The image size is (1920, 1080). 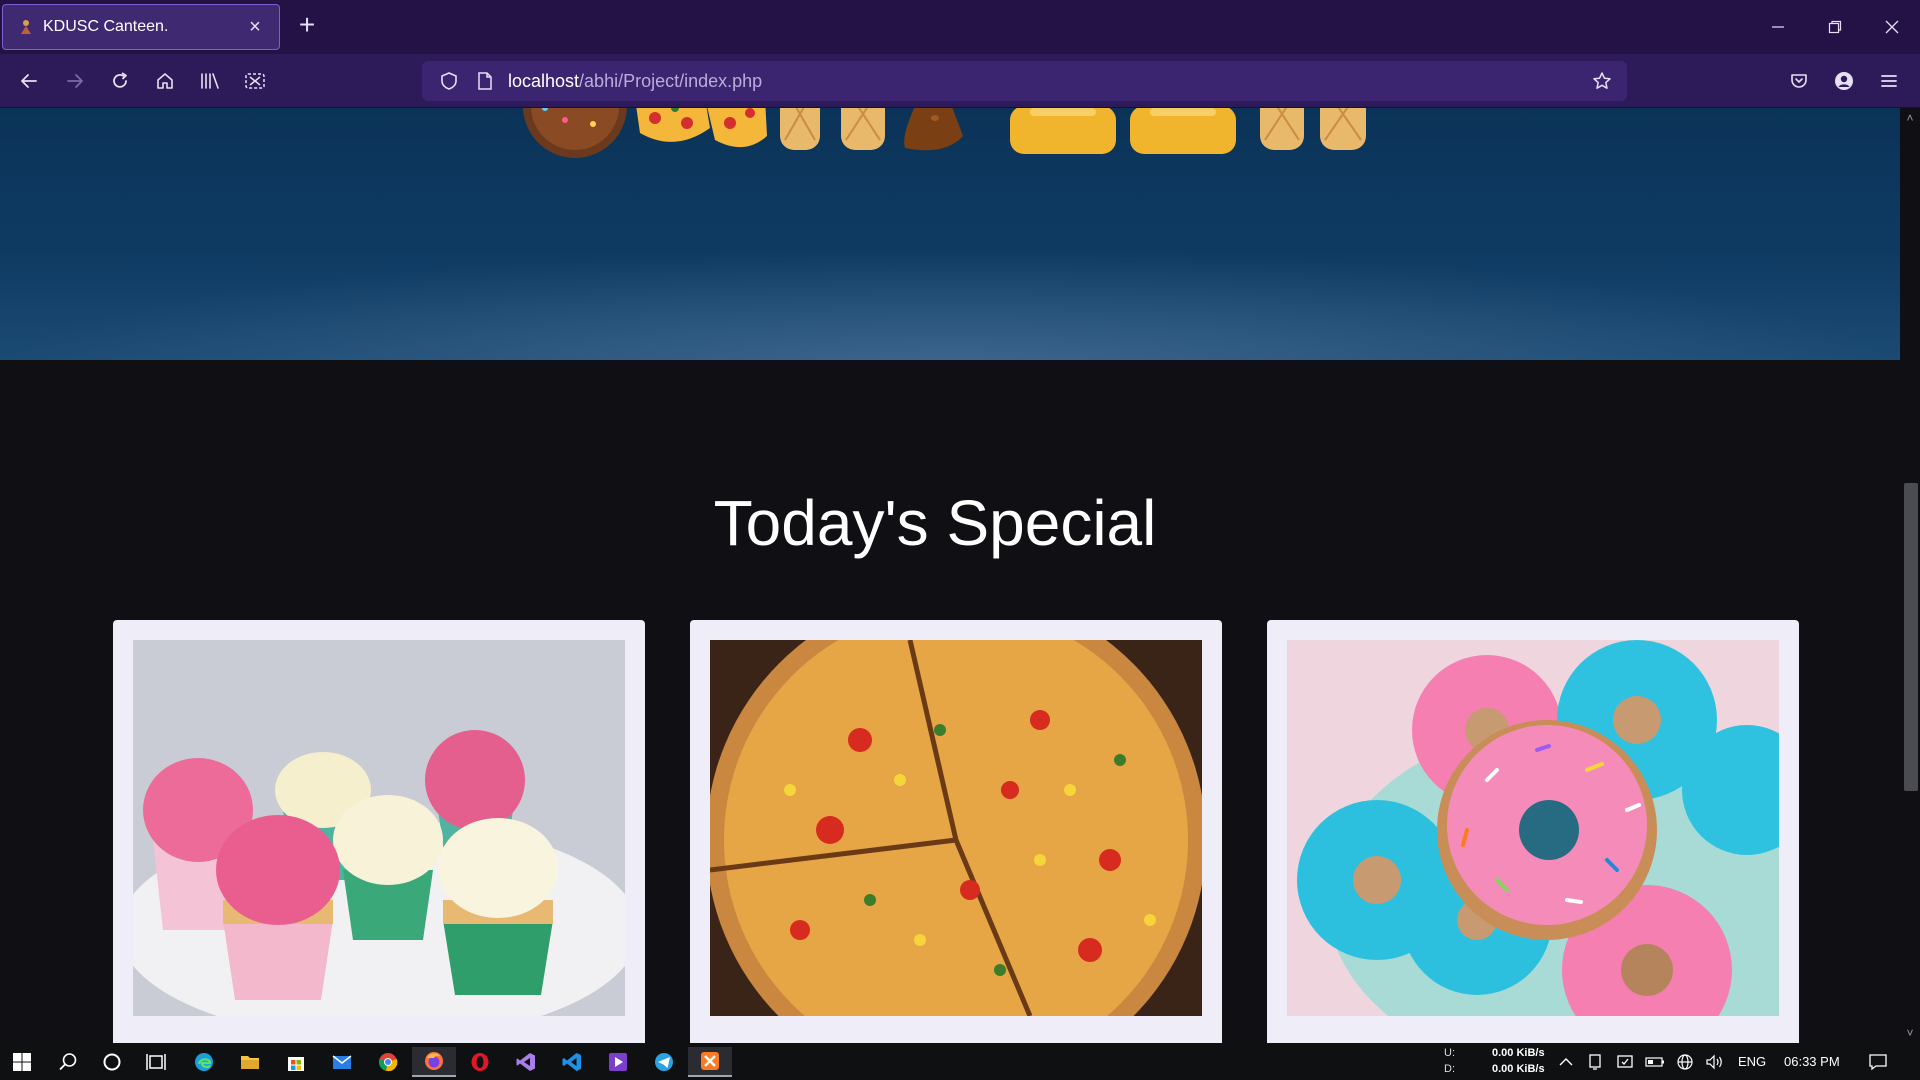 I want to click on minimize-window-button, so click(x=1778, y=27).